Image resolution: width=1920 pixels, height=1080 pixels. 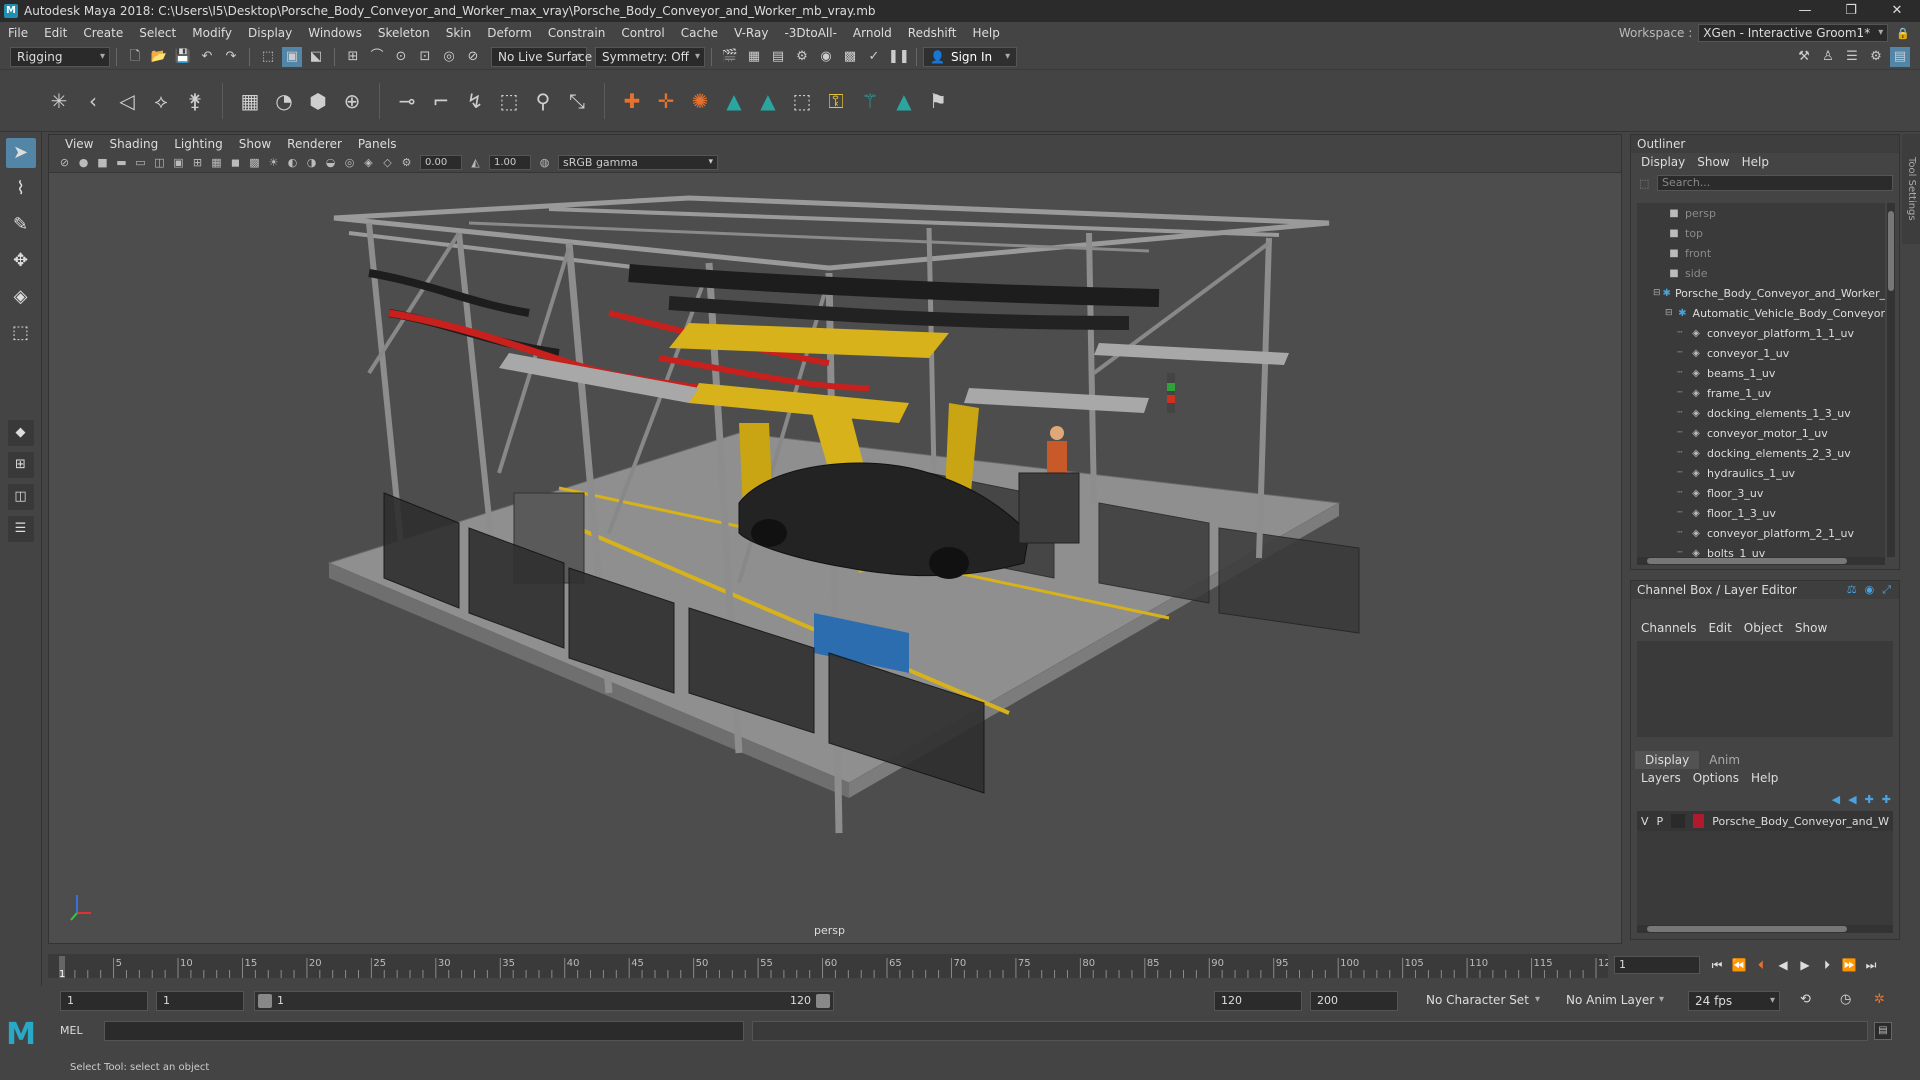 What do you see at coordinates (751, 33) in the screenshot?
I see `menu-vray: V-Ray` at bounding box center [751, 33].